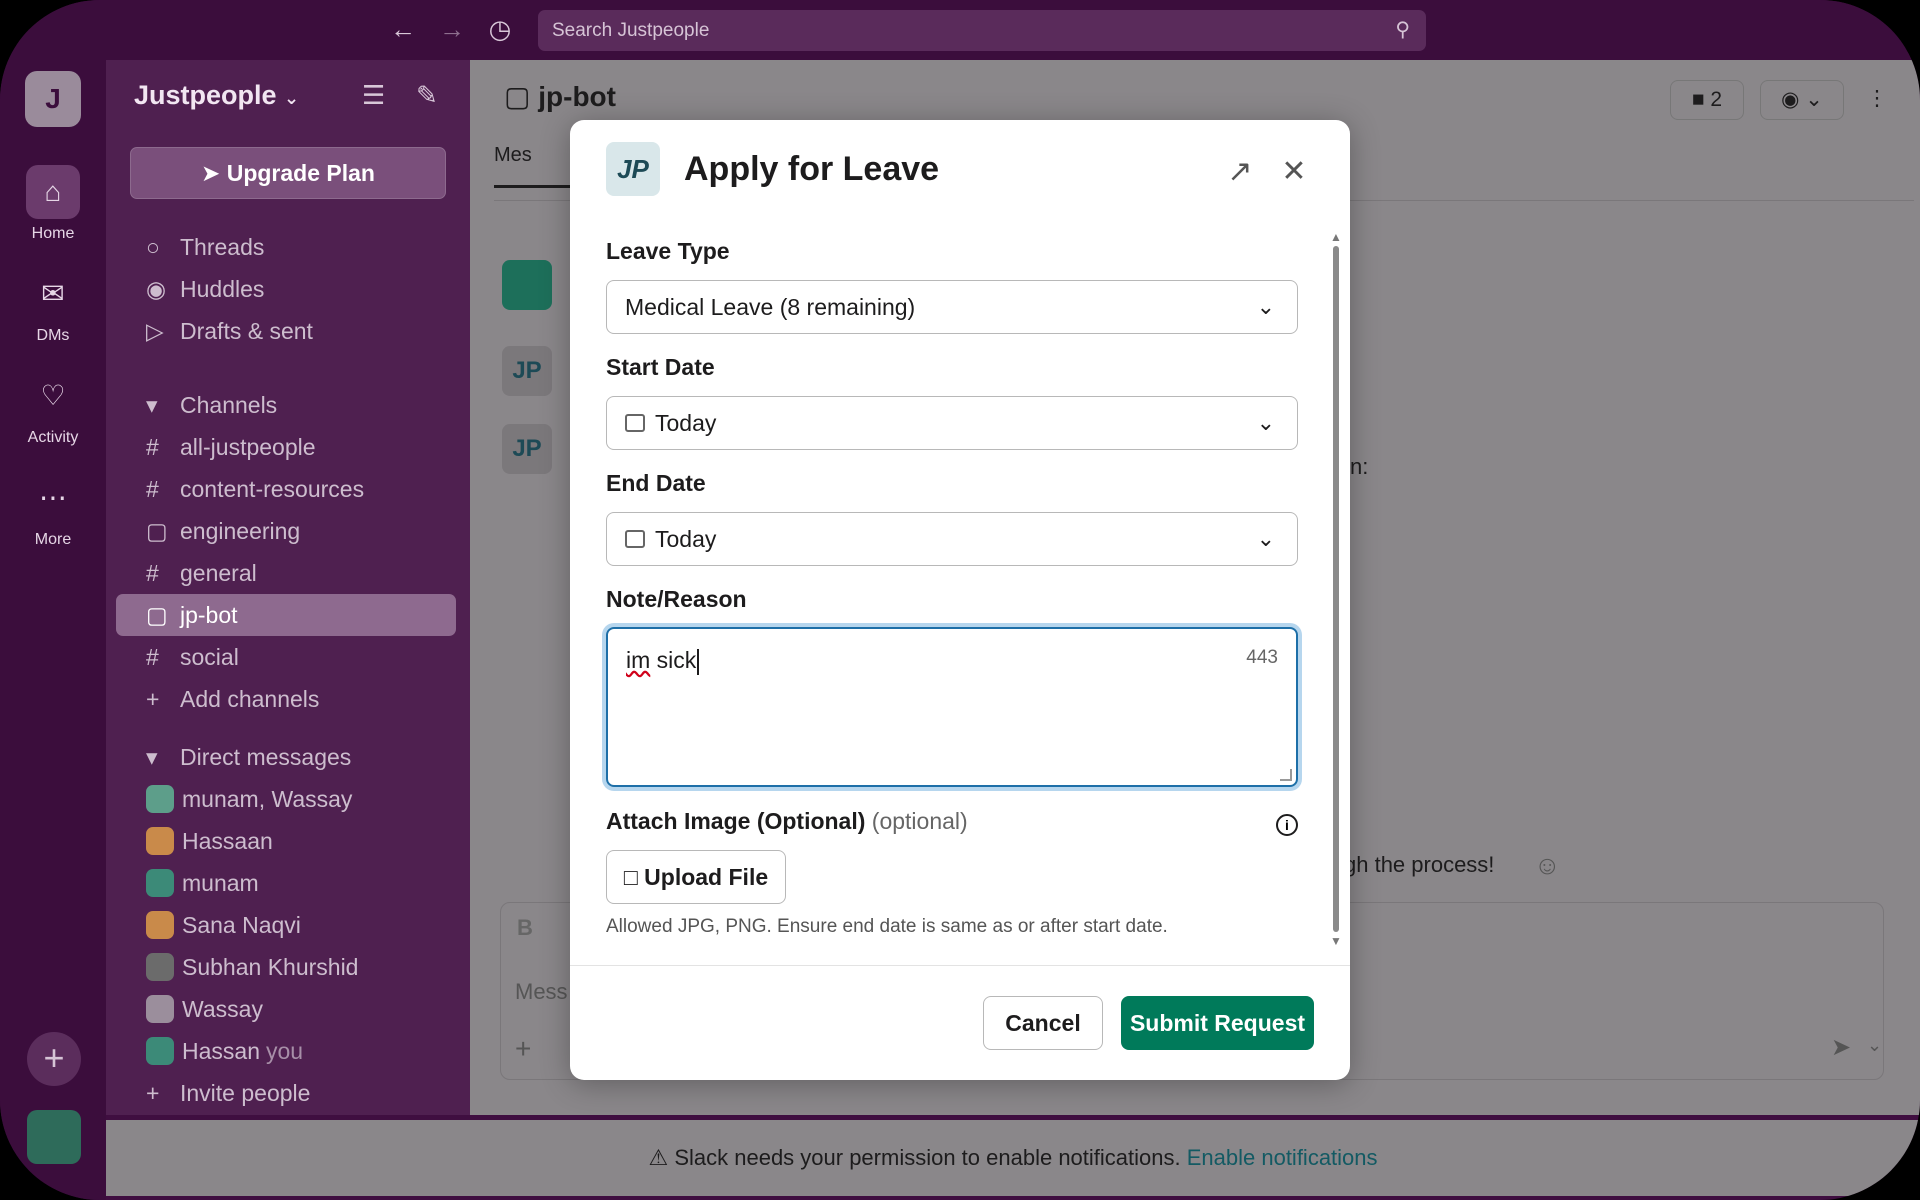  I want to click on text-caret, so click(698, 661).